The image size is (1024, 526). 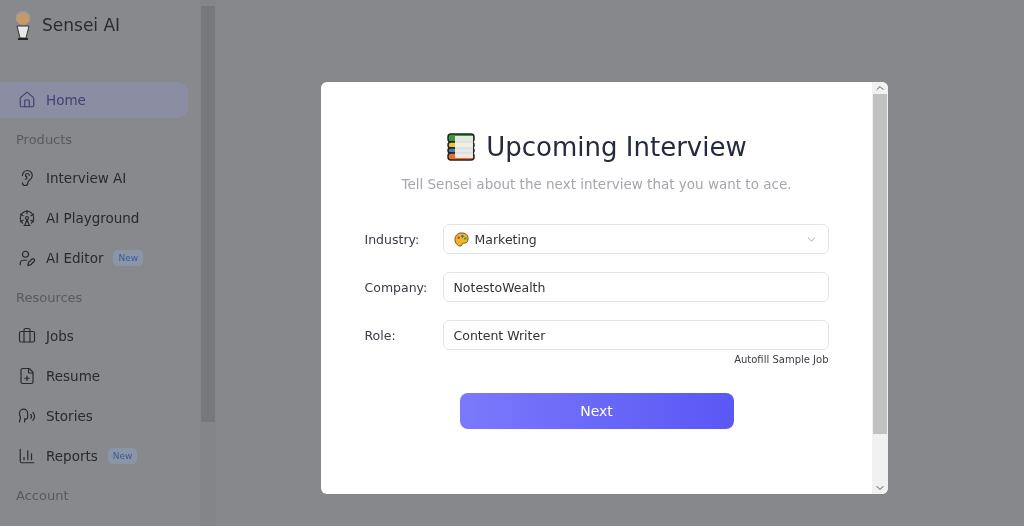 I want to click on next-button: Next, so click(x=596, y=411).